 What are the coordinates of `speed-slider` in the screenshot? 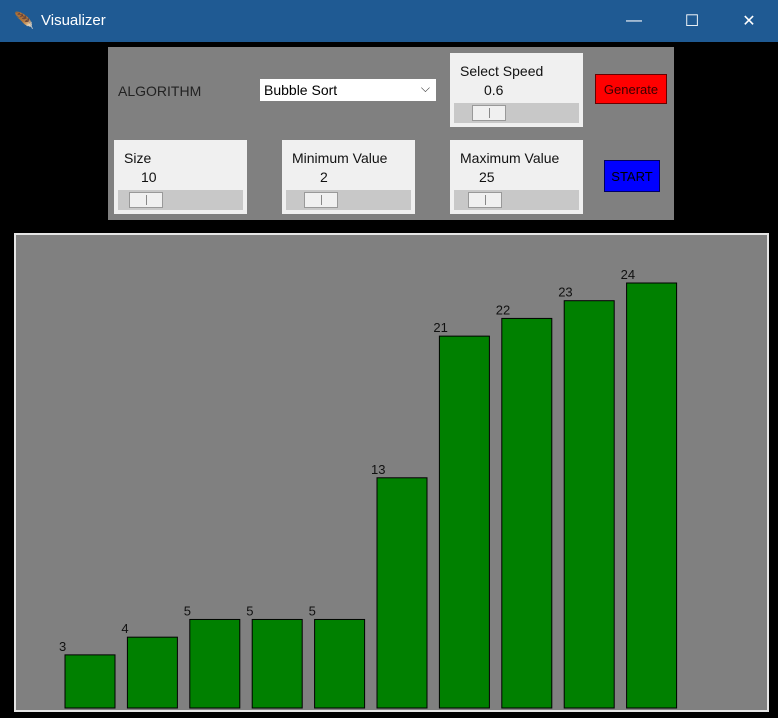 It's located at (516, 113).